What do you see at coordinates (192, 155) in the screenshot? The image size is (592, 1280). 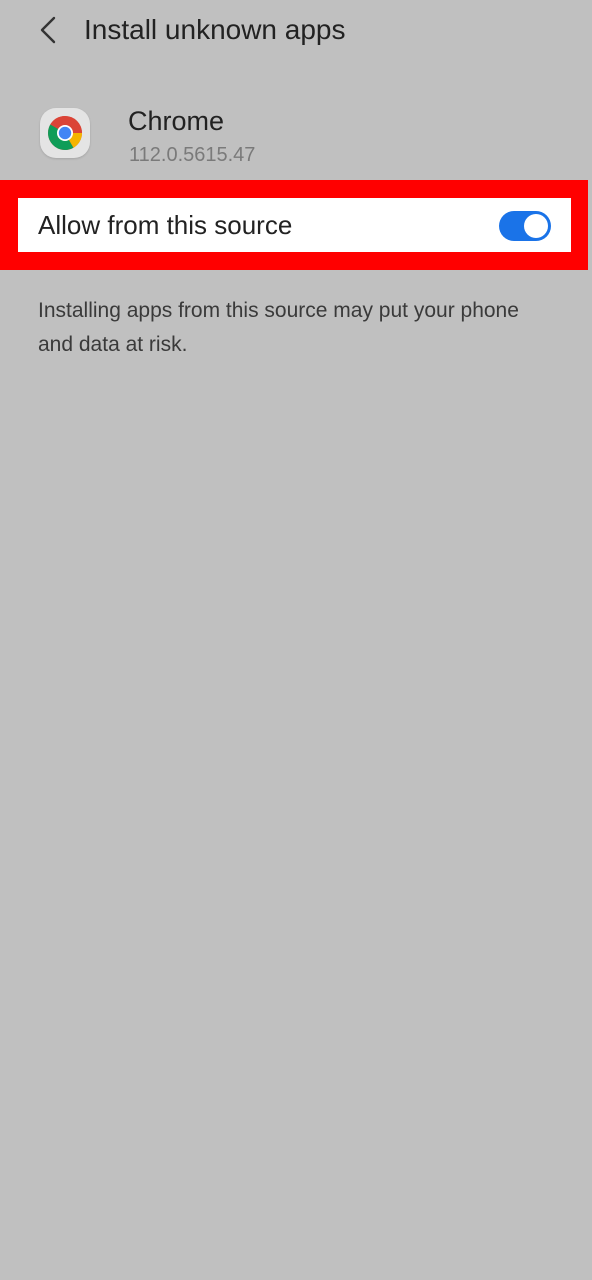 I see `app-version: 112.0.5615.47` at bounding box center [192, 155].